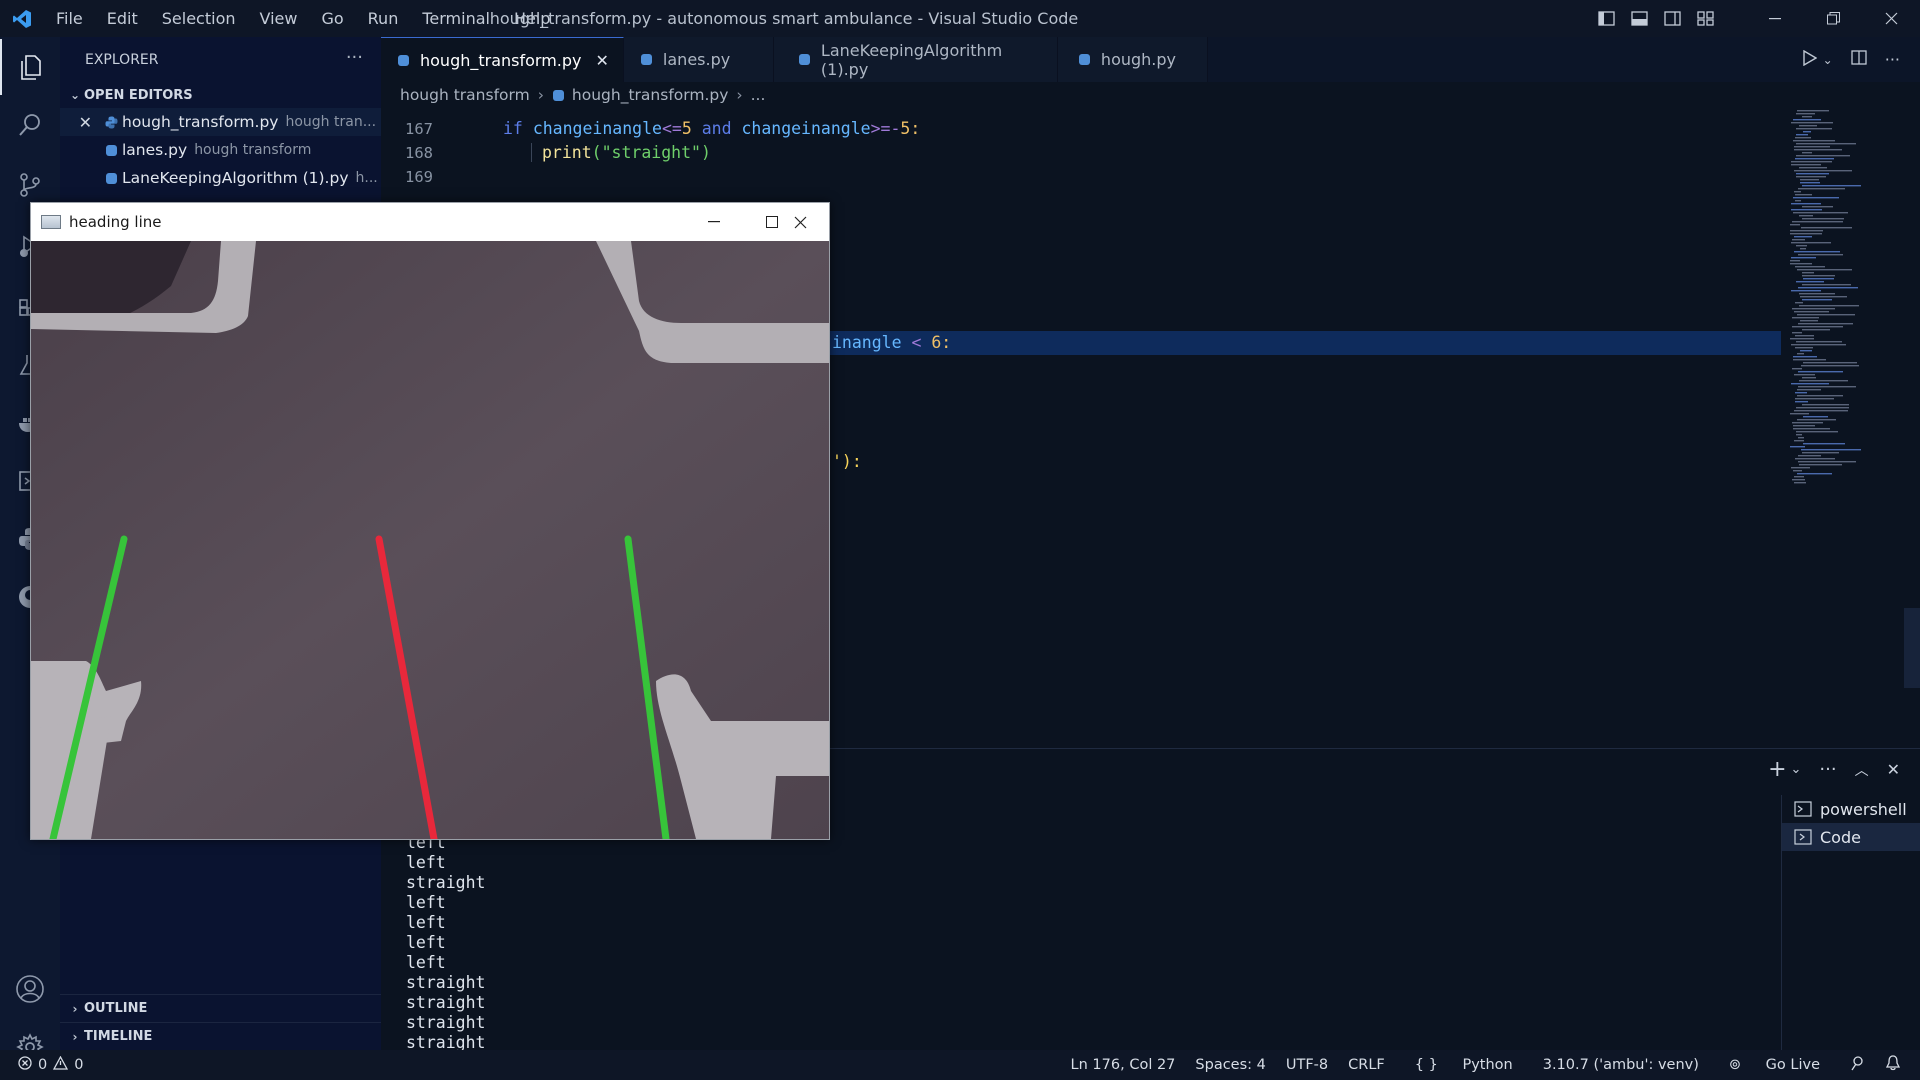 This screenshot has width=1920, height=1080. Describe the element at coordinates (75, 1036) in the screenshot. I see `chevron-right-icon: ›` at that location.